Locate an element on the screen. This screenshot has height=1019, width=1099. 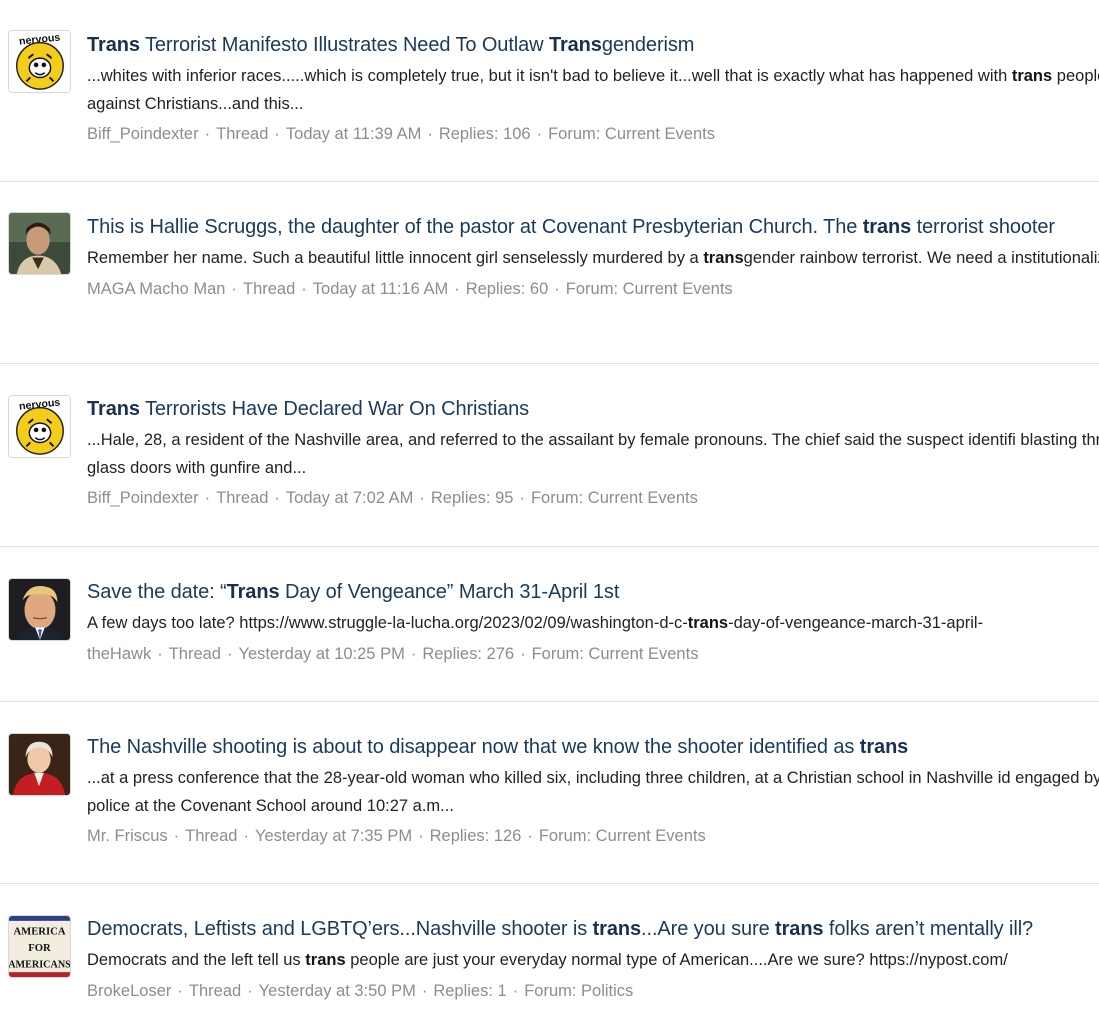
forum-link: Forum: Politics is located at coordinates (578, 991).